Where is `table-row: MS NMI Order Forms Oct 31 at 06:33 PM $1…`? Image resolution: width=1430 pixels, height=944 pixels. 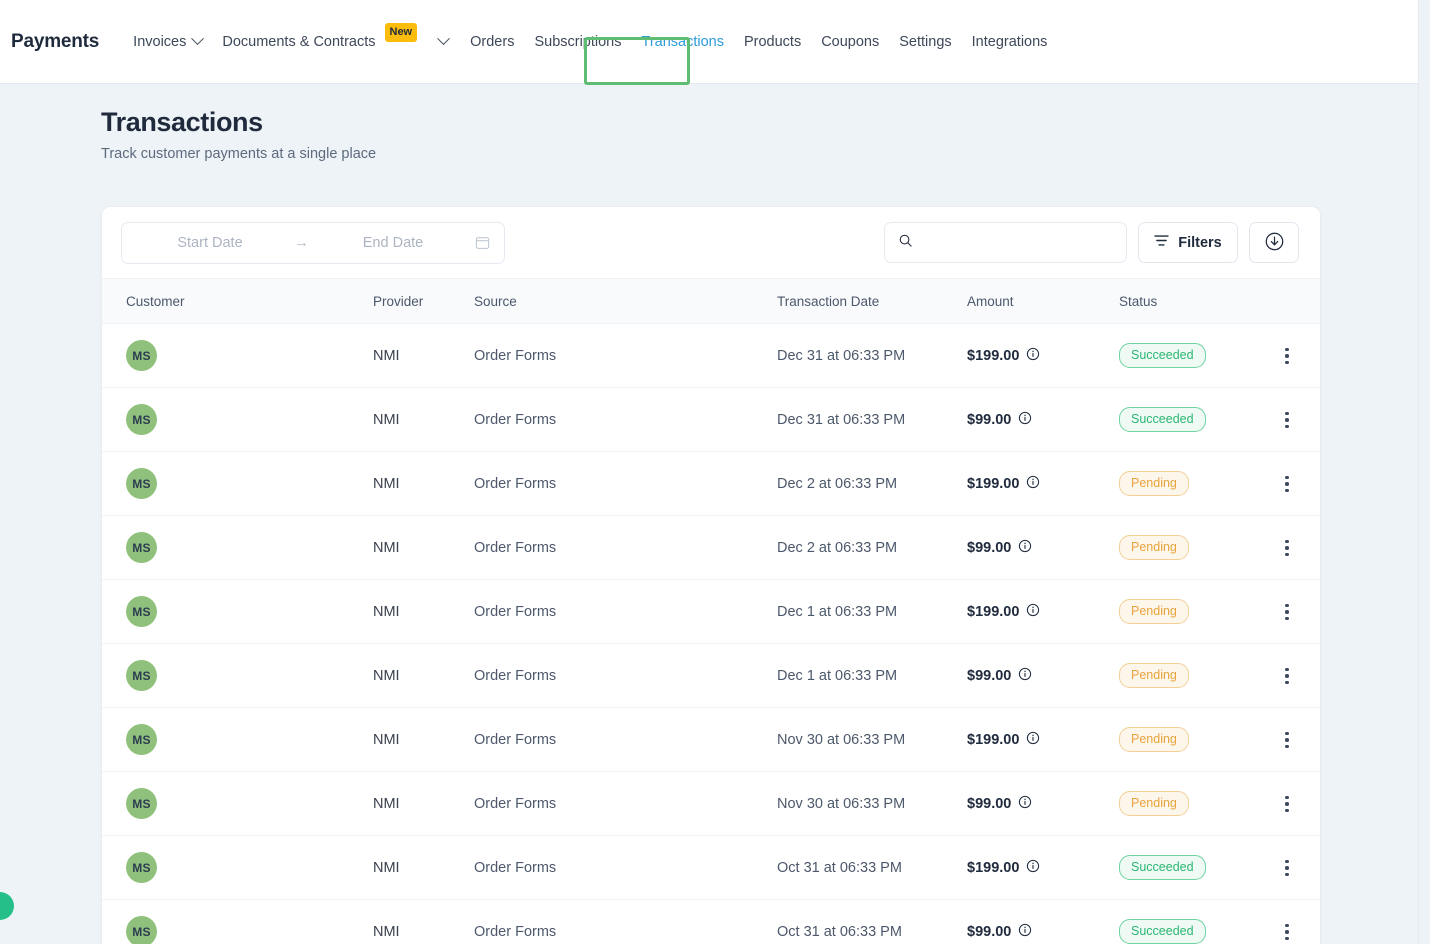
table-row: MS NMI Order Forms Oct 31 at 06:33 PM $1… is located at coordinates (711, 868).